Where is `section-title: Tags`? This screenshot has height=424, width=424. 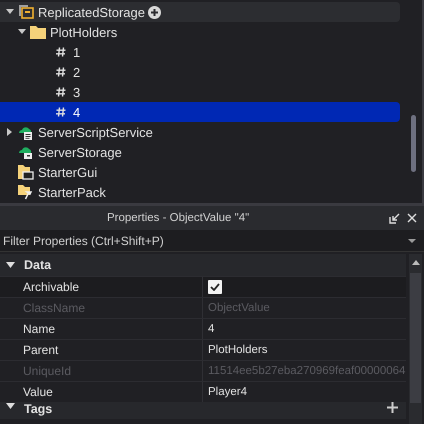
section-title: Tags is located at coordinates (39, 409).